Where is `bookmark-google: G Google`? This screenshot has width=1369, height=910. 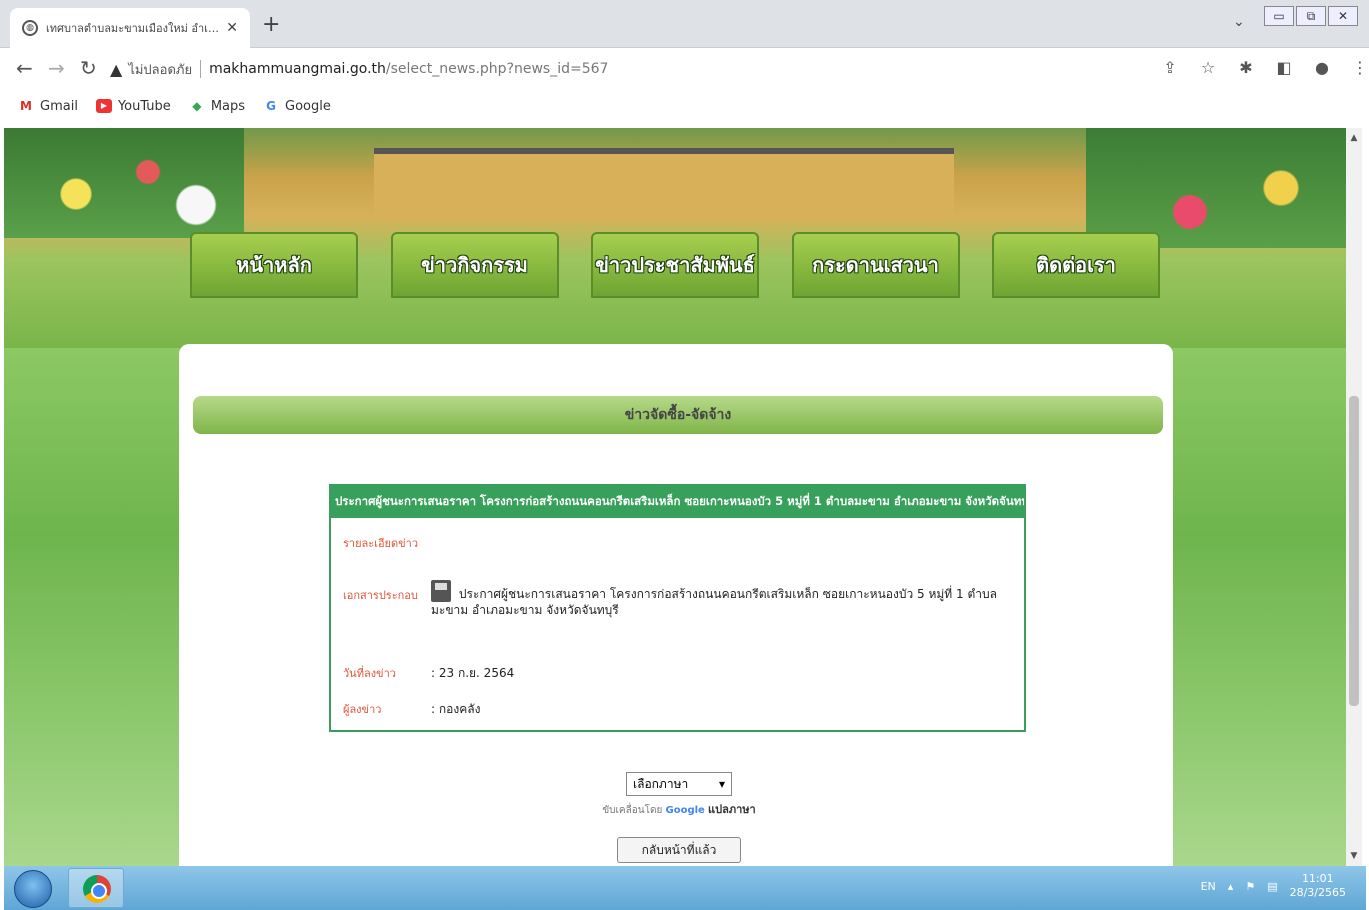
bookmark-google: G Google is located at coordinates (297, 106).